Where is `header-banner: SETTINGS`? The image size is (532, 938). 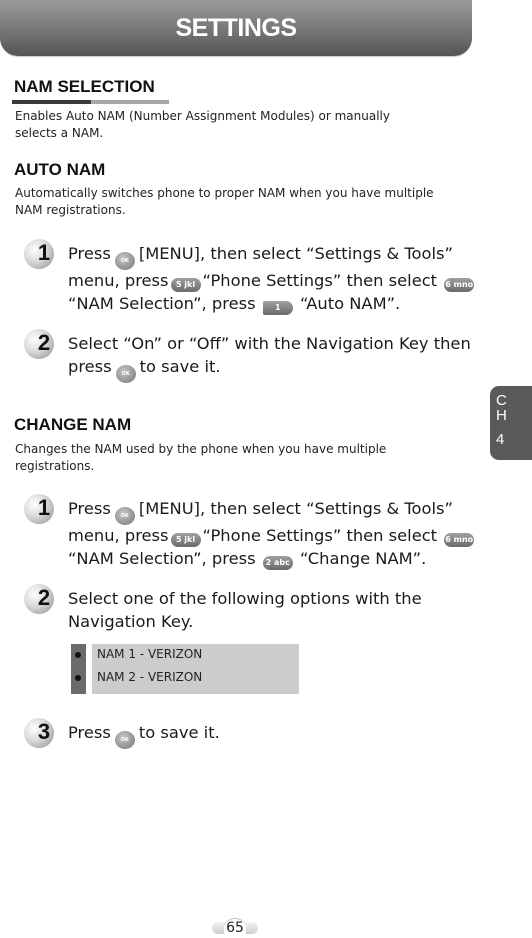 header-banner: SETTINGS is located at coordinates (236, 28).